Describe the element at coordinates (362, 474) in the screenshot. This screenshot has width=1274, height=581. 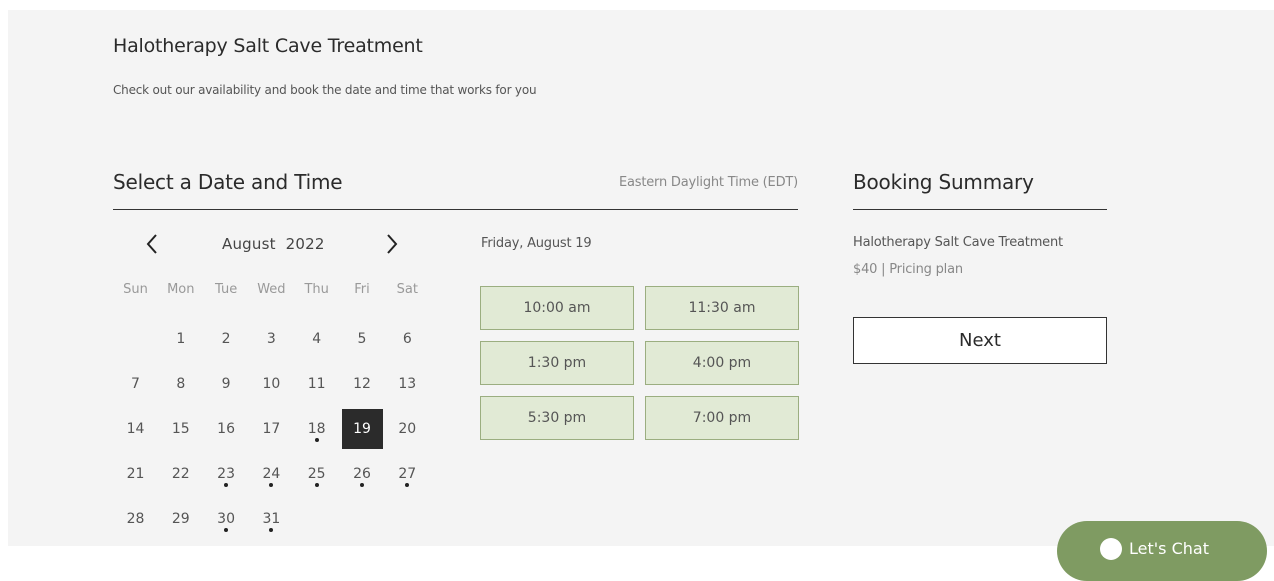
I see `calendar-day: 26` at that location.